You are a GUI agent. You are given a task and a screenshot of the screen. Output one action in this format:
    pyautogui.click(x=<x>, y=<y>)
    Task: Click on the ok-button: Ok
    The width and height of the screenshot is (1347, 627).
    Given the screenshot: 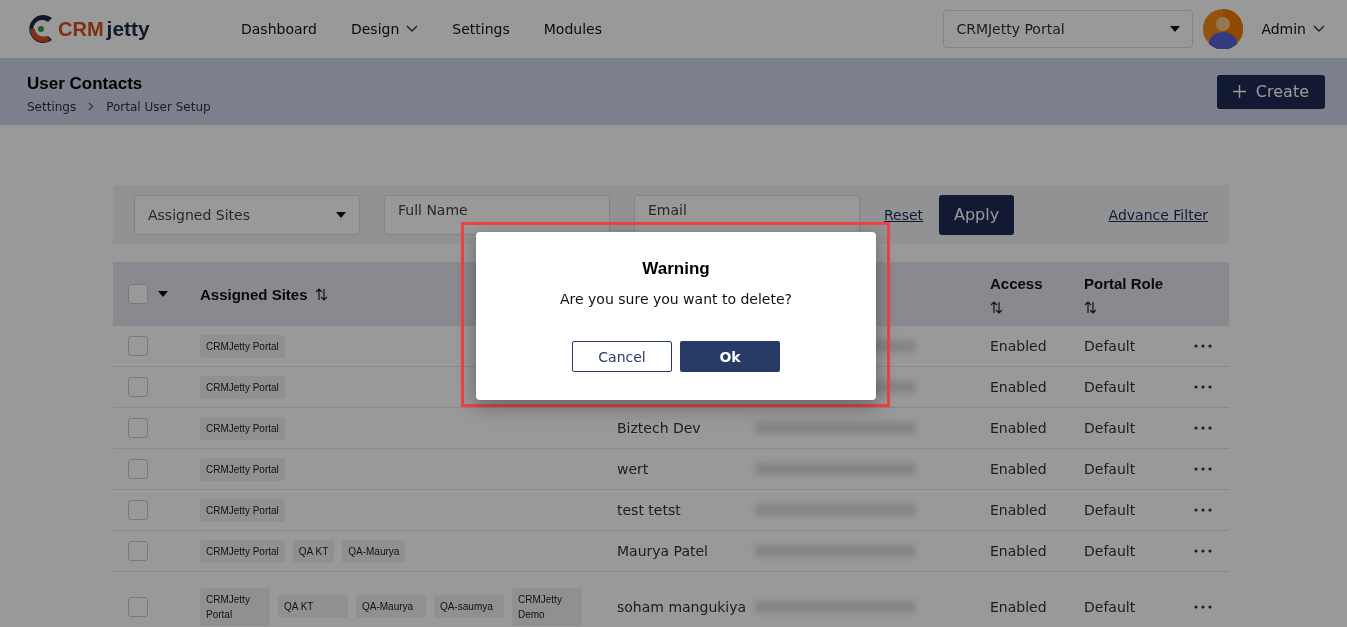 What is the action you would take?
    pyautogui.click(x=730, y=356)
    